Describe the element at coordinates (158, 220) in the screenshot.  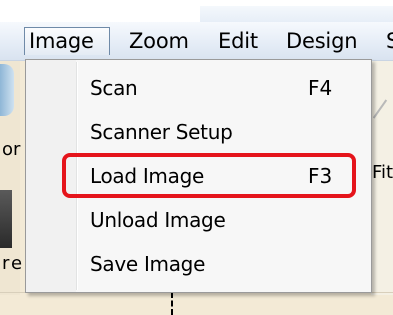
I see `menu-item-label: Unload Image` at that location.